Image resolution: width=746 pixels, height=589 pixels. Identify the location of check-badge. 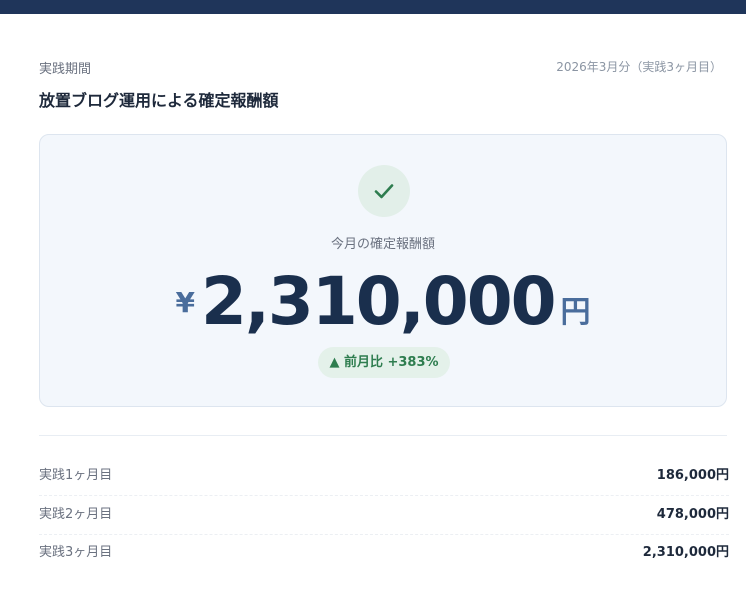
(384, 191).